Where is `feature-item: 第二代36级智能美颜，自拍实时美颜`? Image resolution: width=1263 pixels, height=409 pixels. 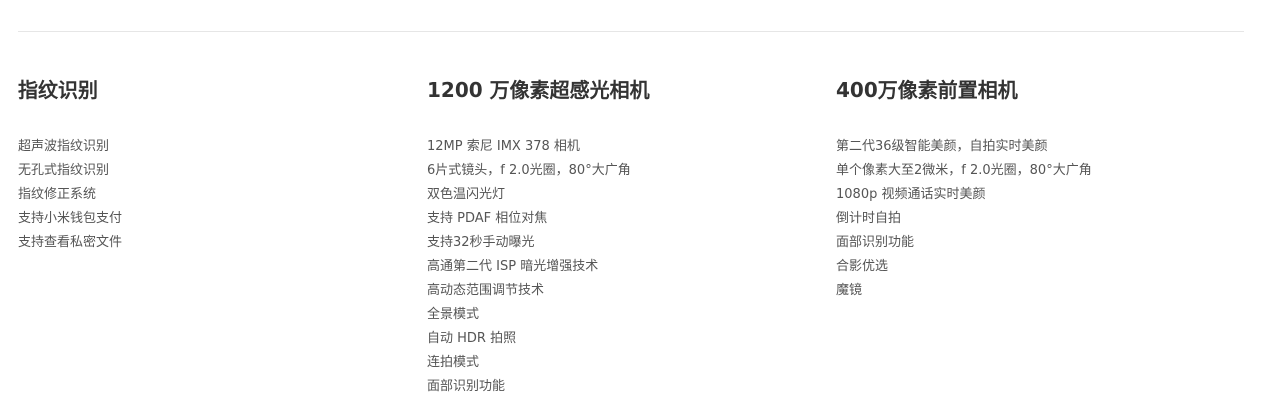 feature-item: 第二代36级智能美颜，自拍实时美颜 is located at coordinates (942, 146).